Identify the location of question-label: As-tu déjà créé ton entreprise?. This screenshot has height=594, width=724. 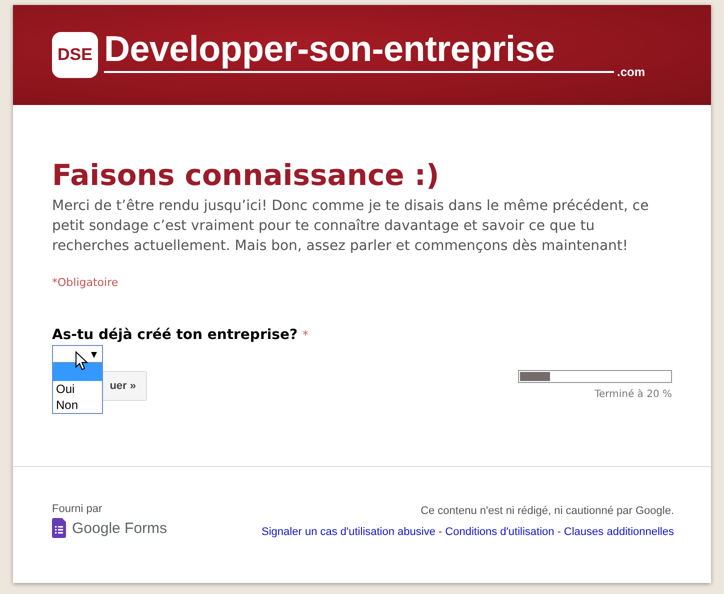
(175, 335).